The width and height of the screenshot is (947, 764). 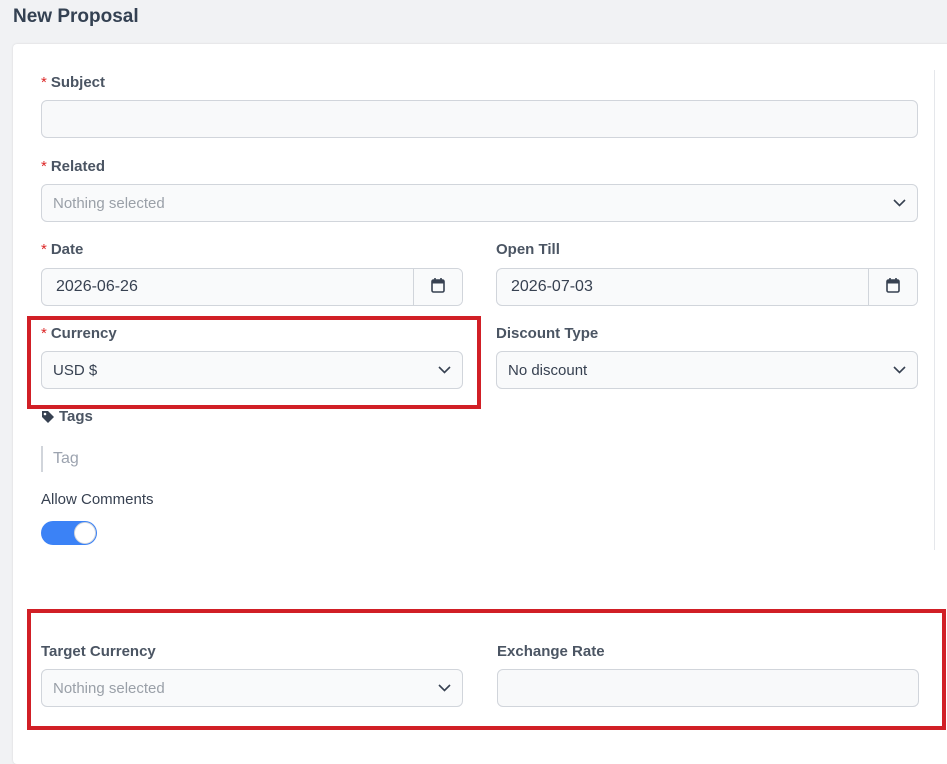 What do you see at coordinates (528, 249) in the screenshot?
I see `open-till-label: Open Till` at bounding box center [528, 249].